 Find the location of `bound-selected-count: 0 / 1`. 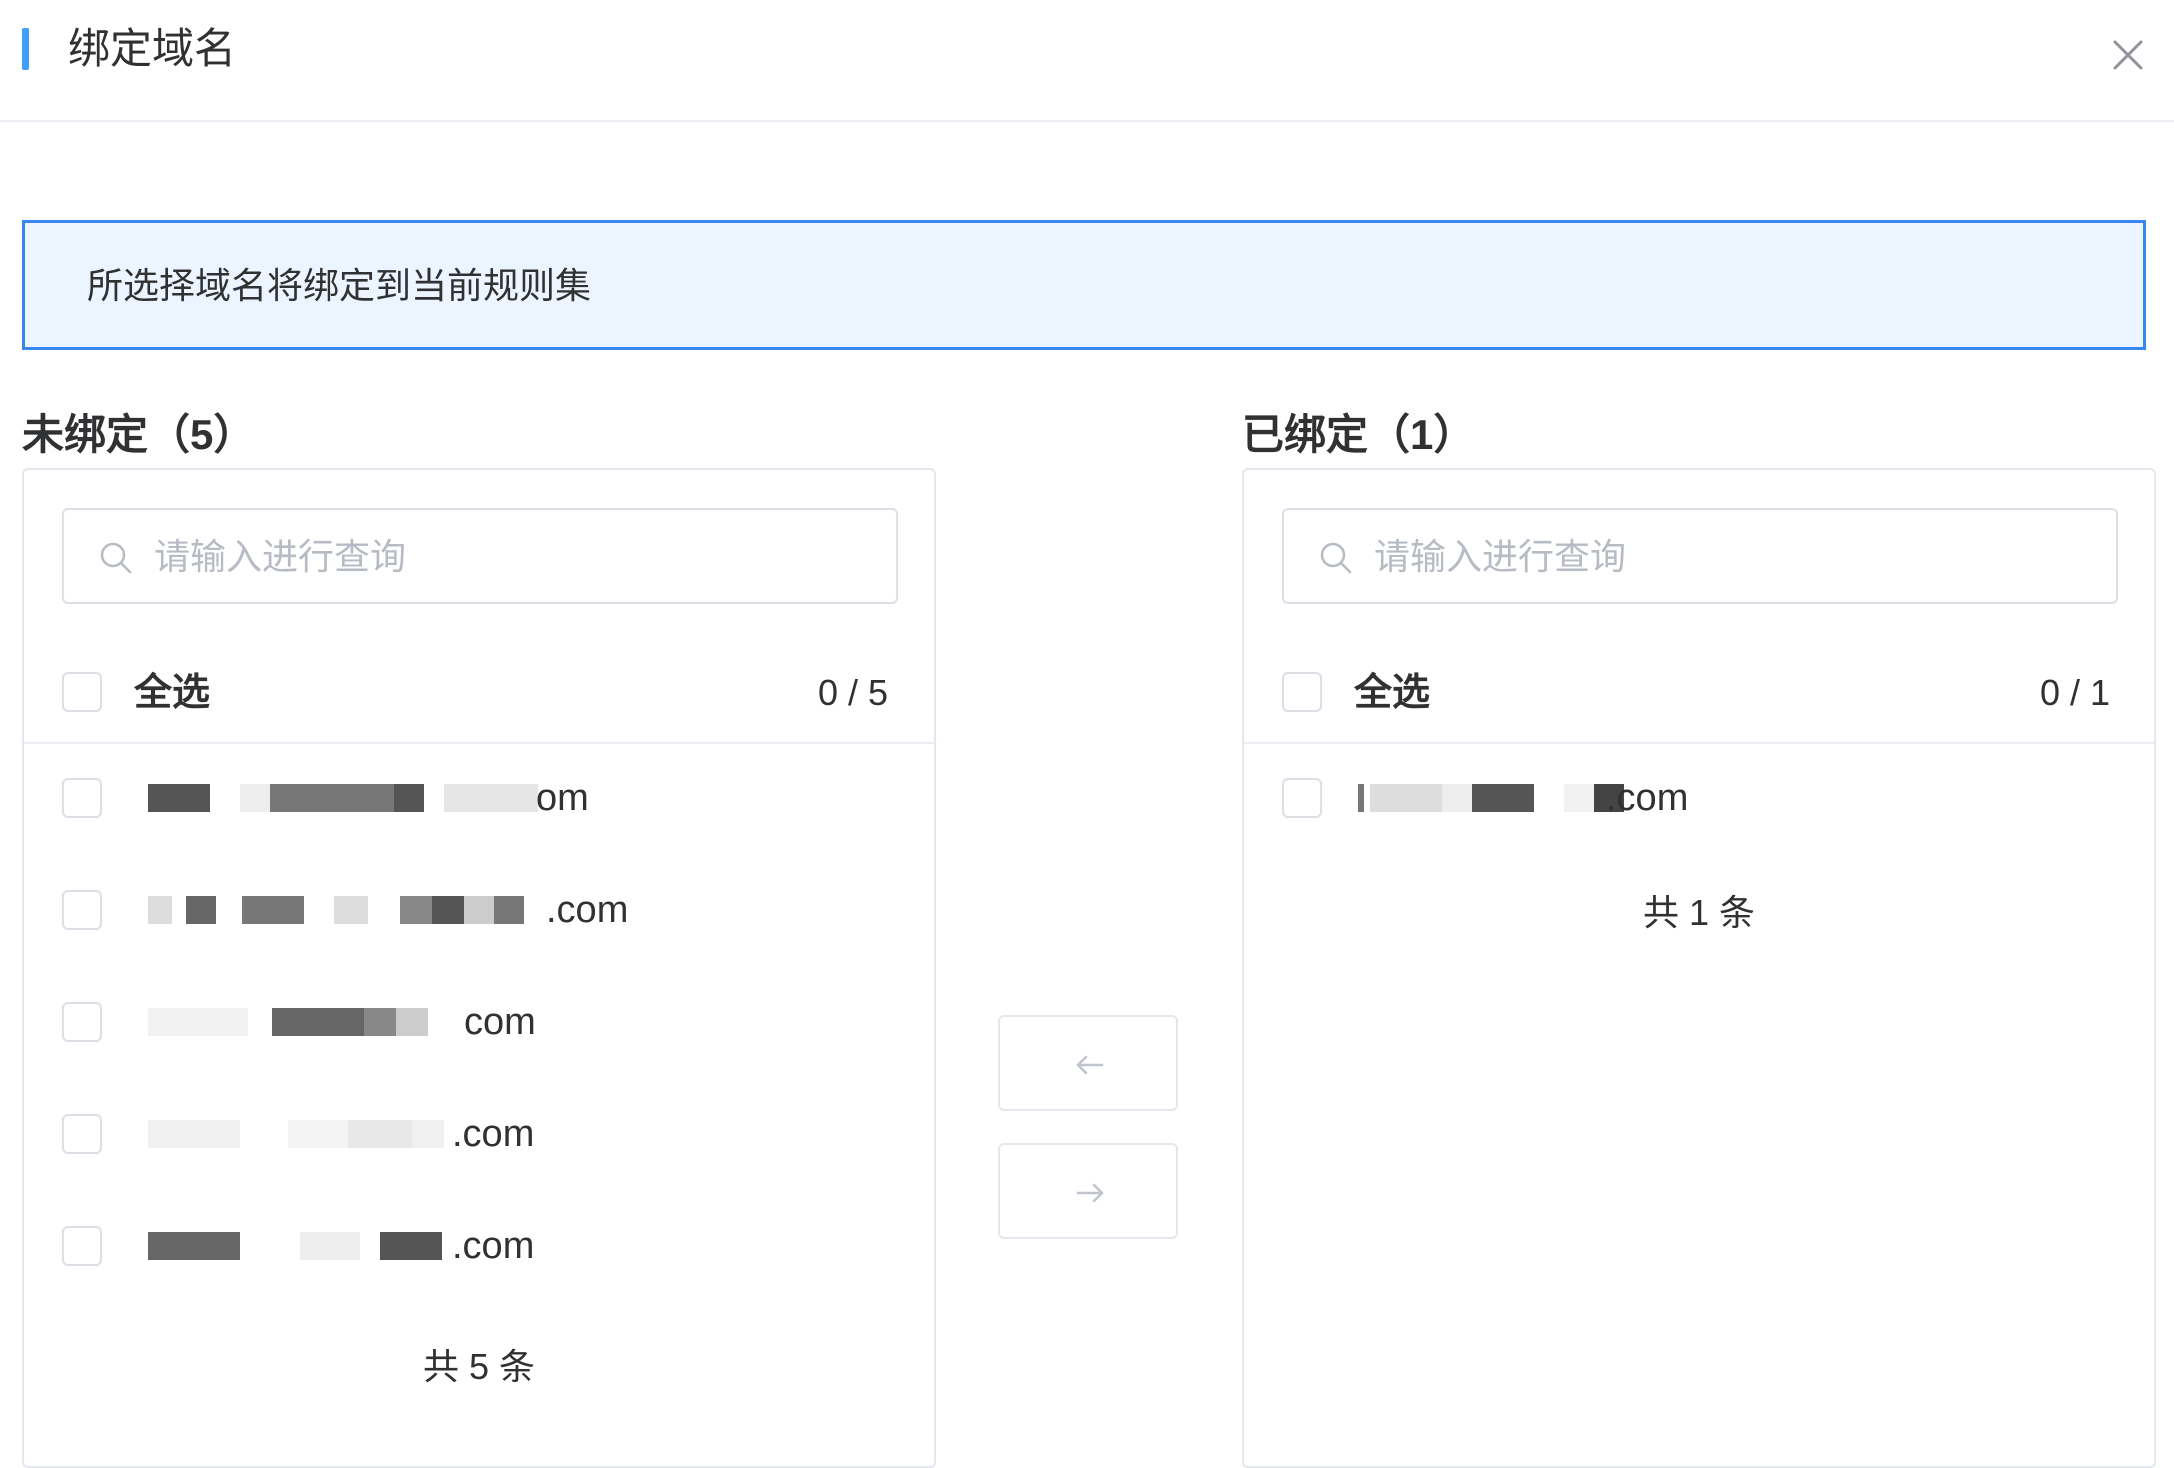

bound-selected-count: 0 / 1 is located at coordinates (2075, 692).